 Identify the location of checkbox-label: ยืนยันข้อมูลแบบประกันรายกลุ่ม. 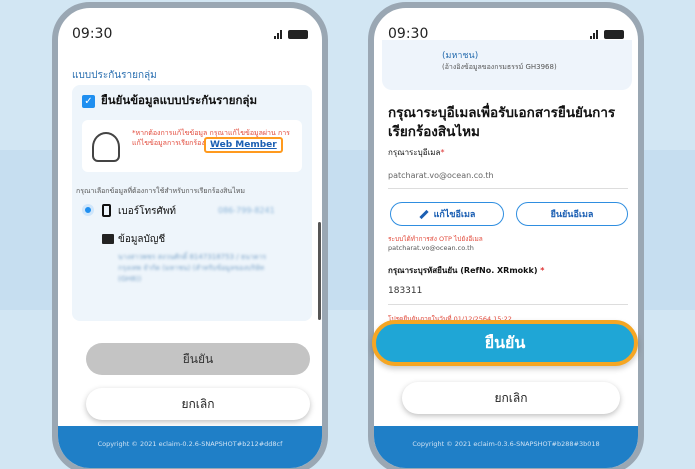
(179, 100).